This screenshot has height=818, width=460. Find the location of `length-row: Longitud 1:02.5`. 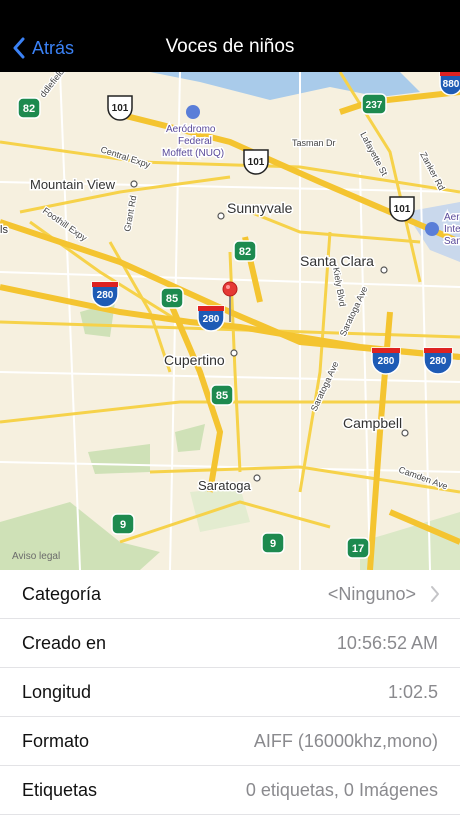

length-row: Longitud 1:02.5 is located at coordinates (230, 692).